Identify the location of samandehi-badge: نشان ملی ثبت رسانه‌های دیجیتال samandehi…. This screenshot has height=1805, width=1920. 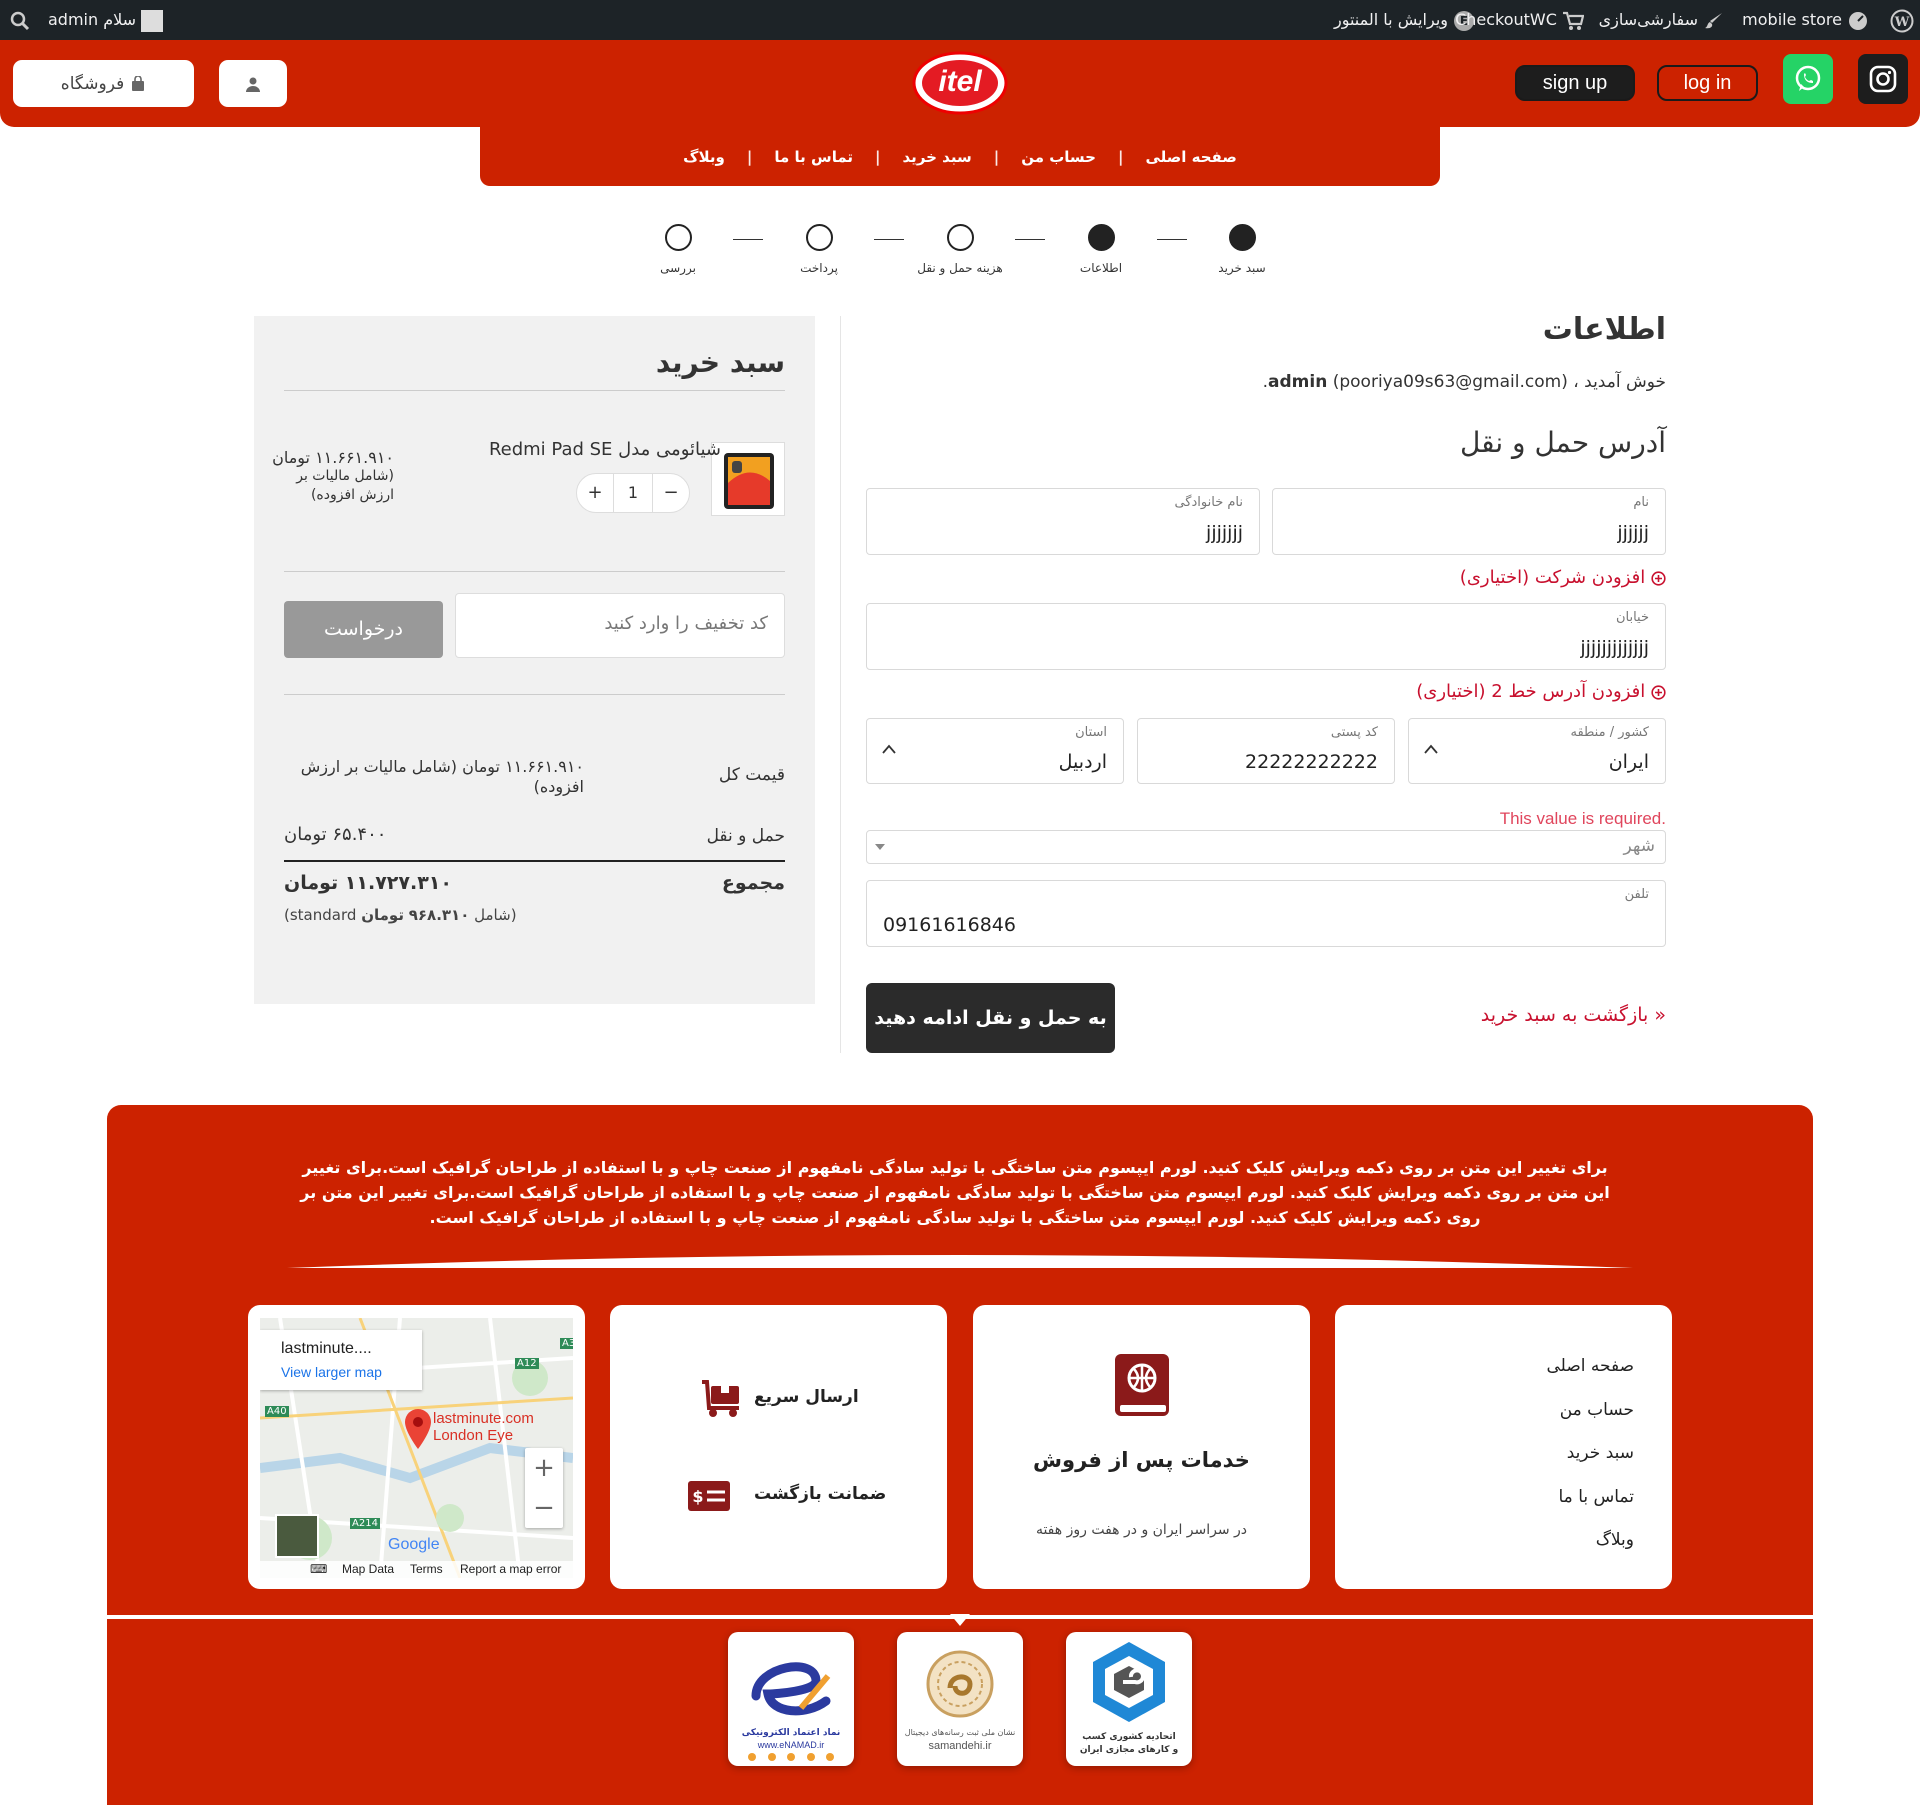
(960, 1699).